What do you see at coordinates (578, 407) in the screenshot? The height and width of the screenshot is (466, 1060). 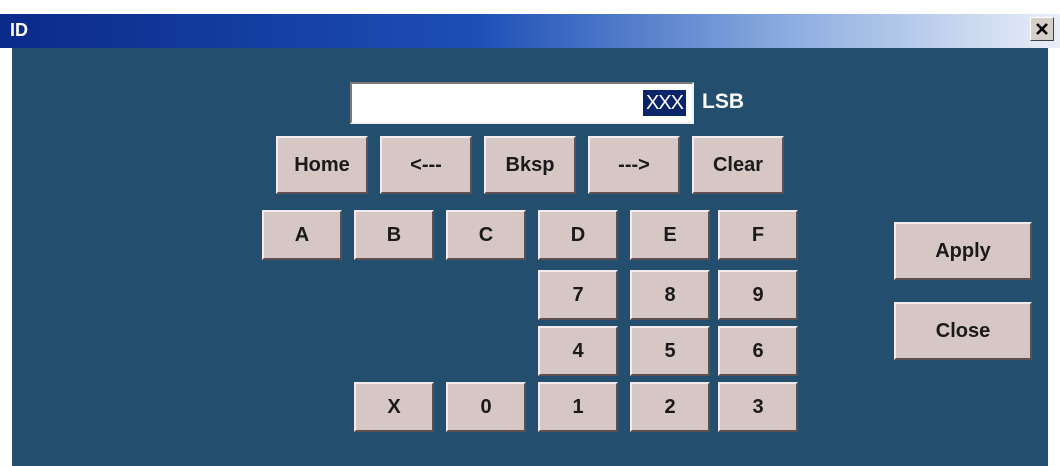 I see `key-1: 1` at bounding box center [578, 407].